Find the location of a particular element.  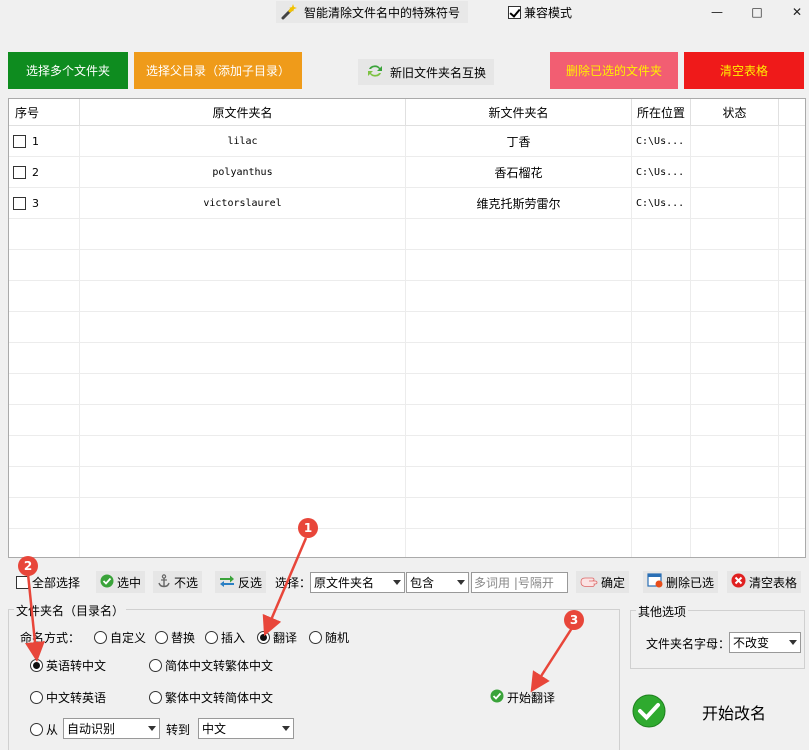

annotation-arrows is located at coordinates (299, 615).